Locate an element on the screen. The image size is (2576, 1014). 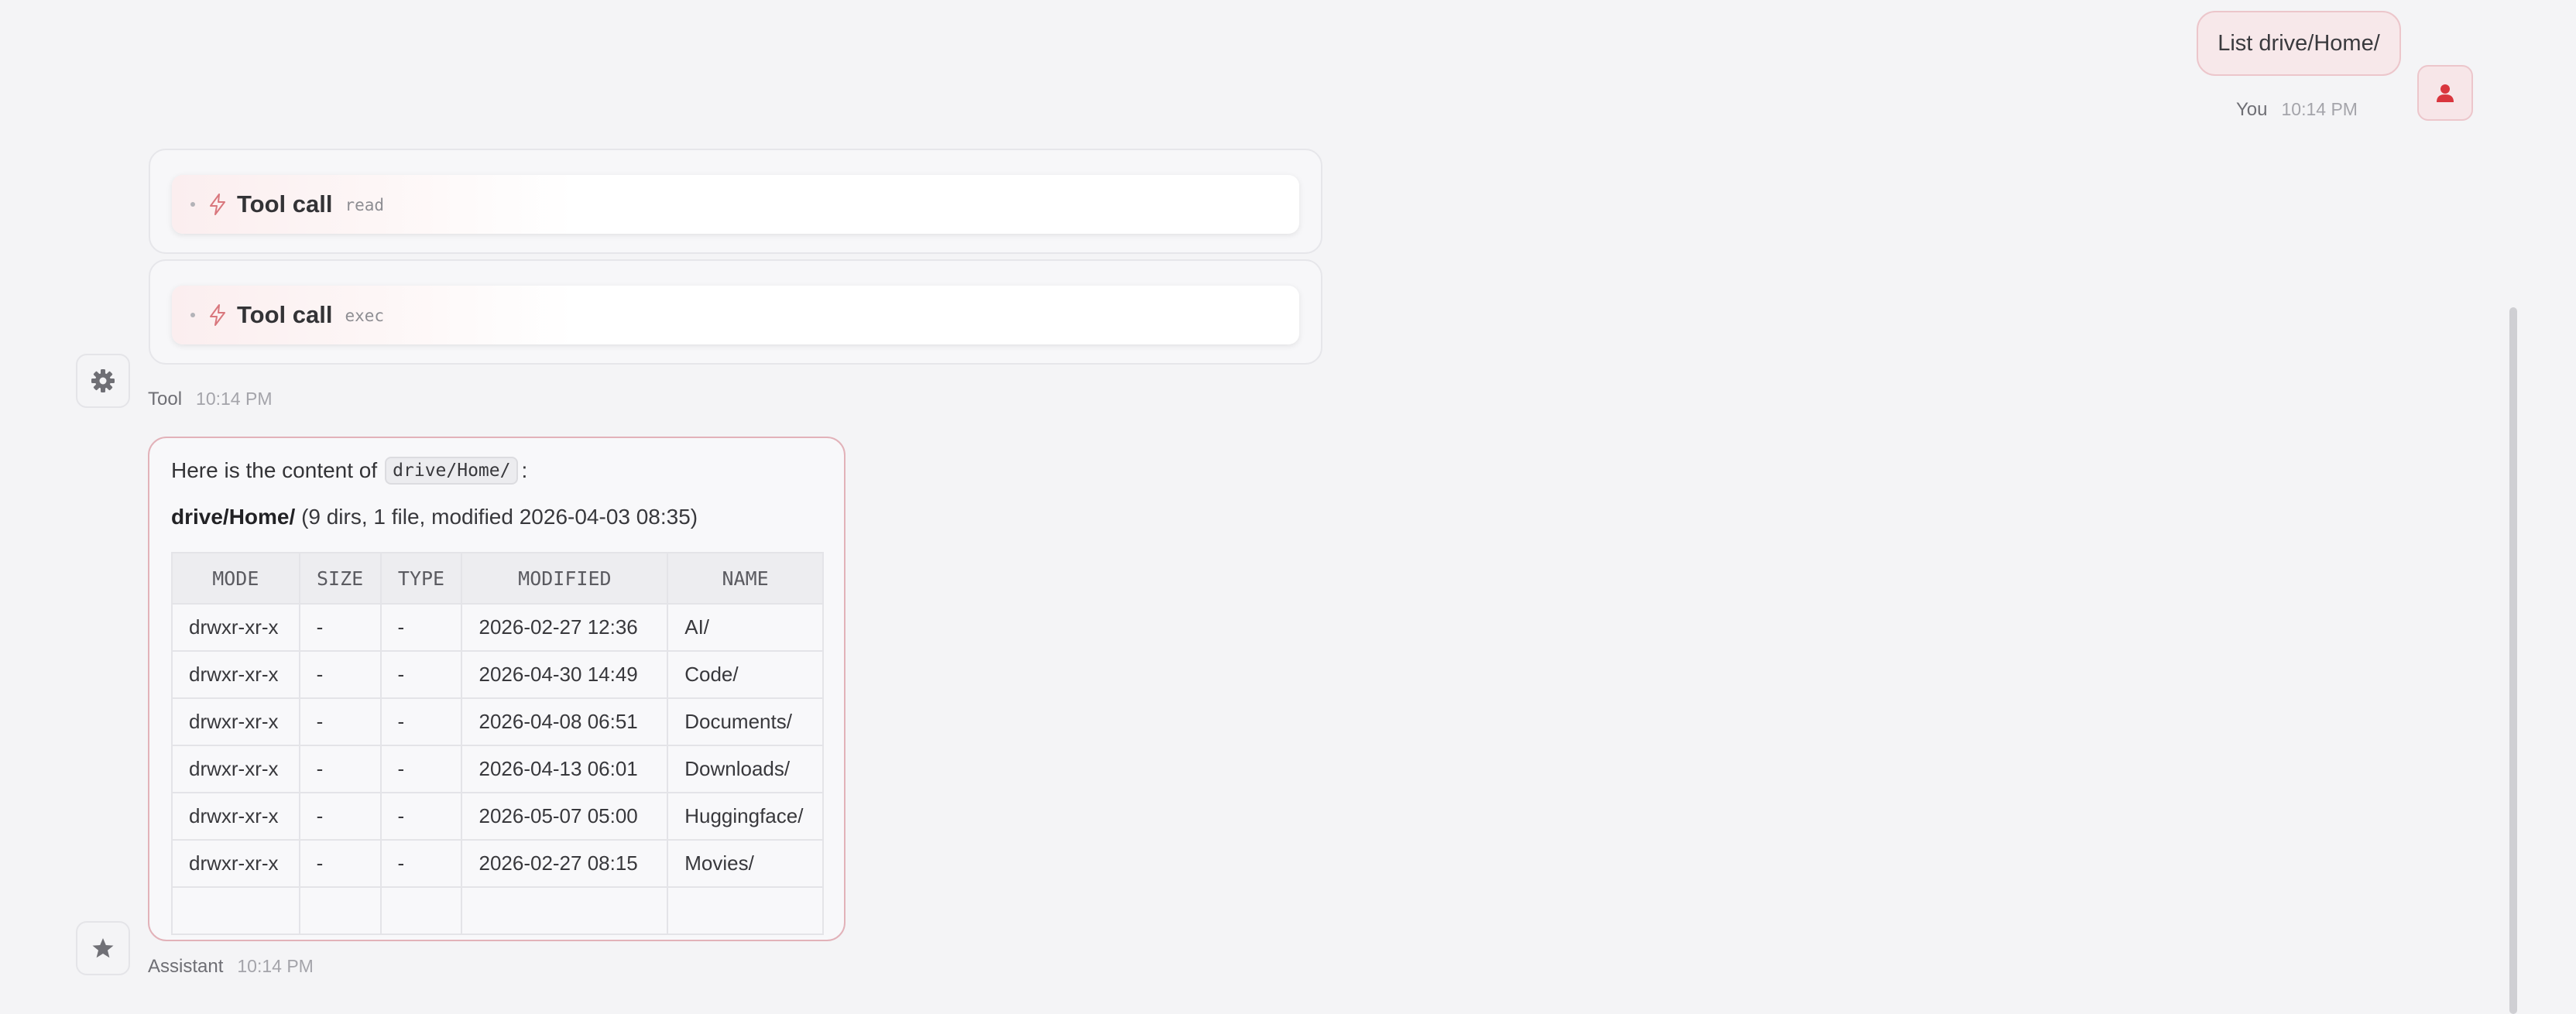
cell-modified: 2026-04-13 06:01 is located at coordinates (565, 769).